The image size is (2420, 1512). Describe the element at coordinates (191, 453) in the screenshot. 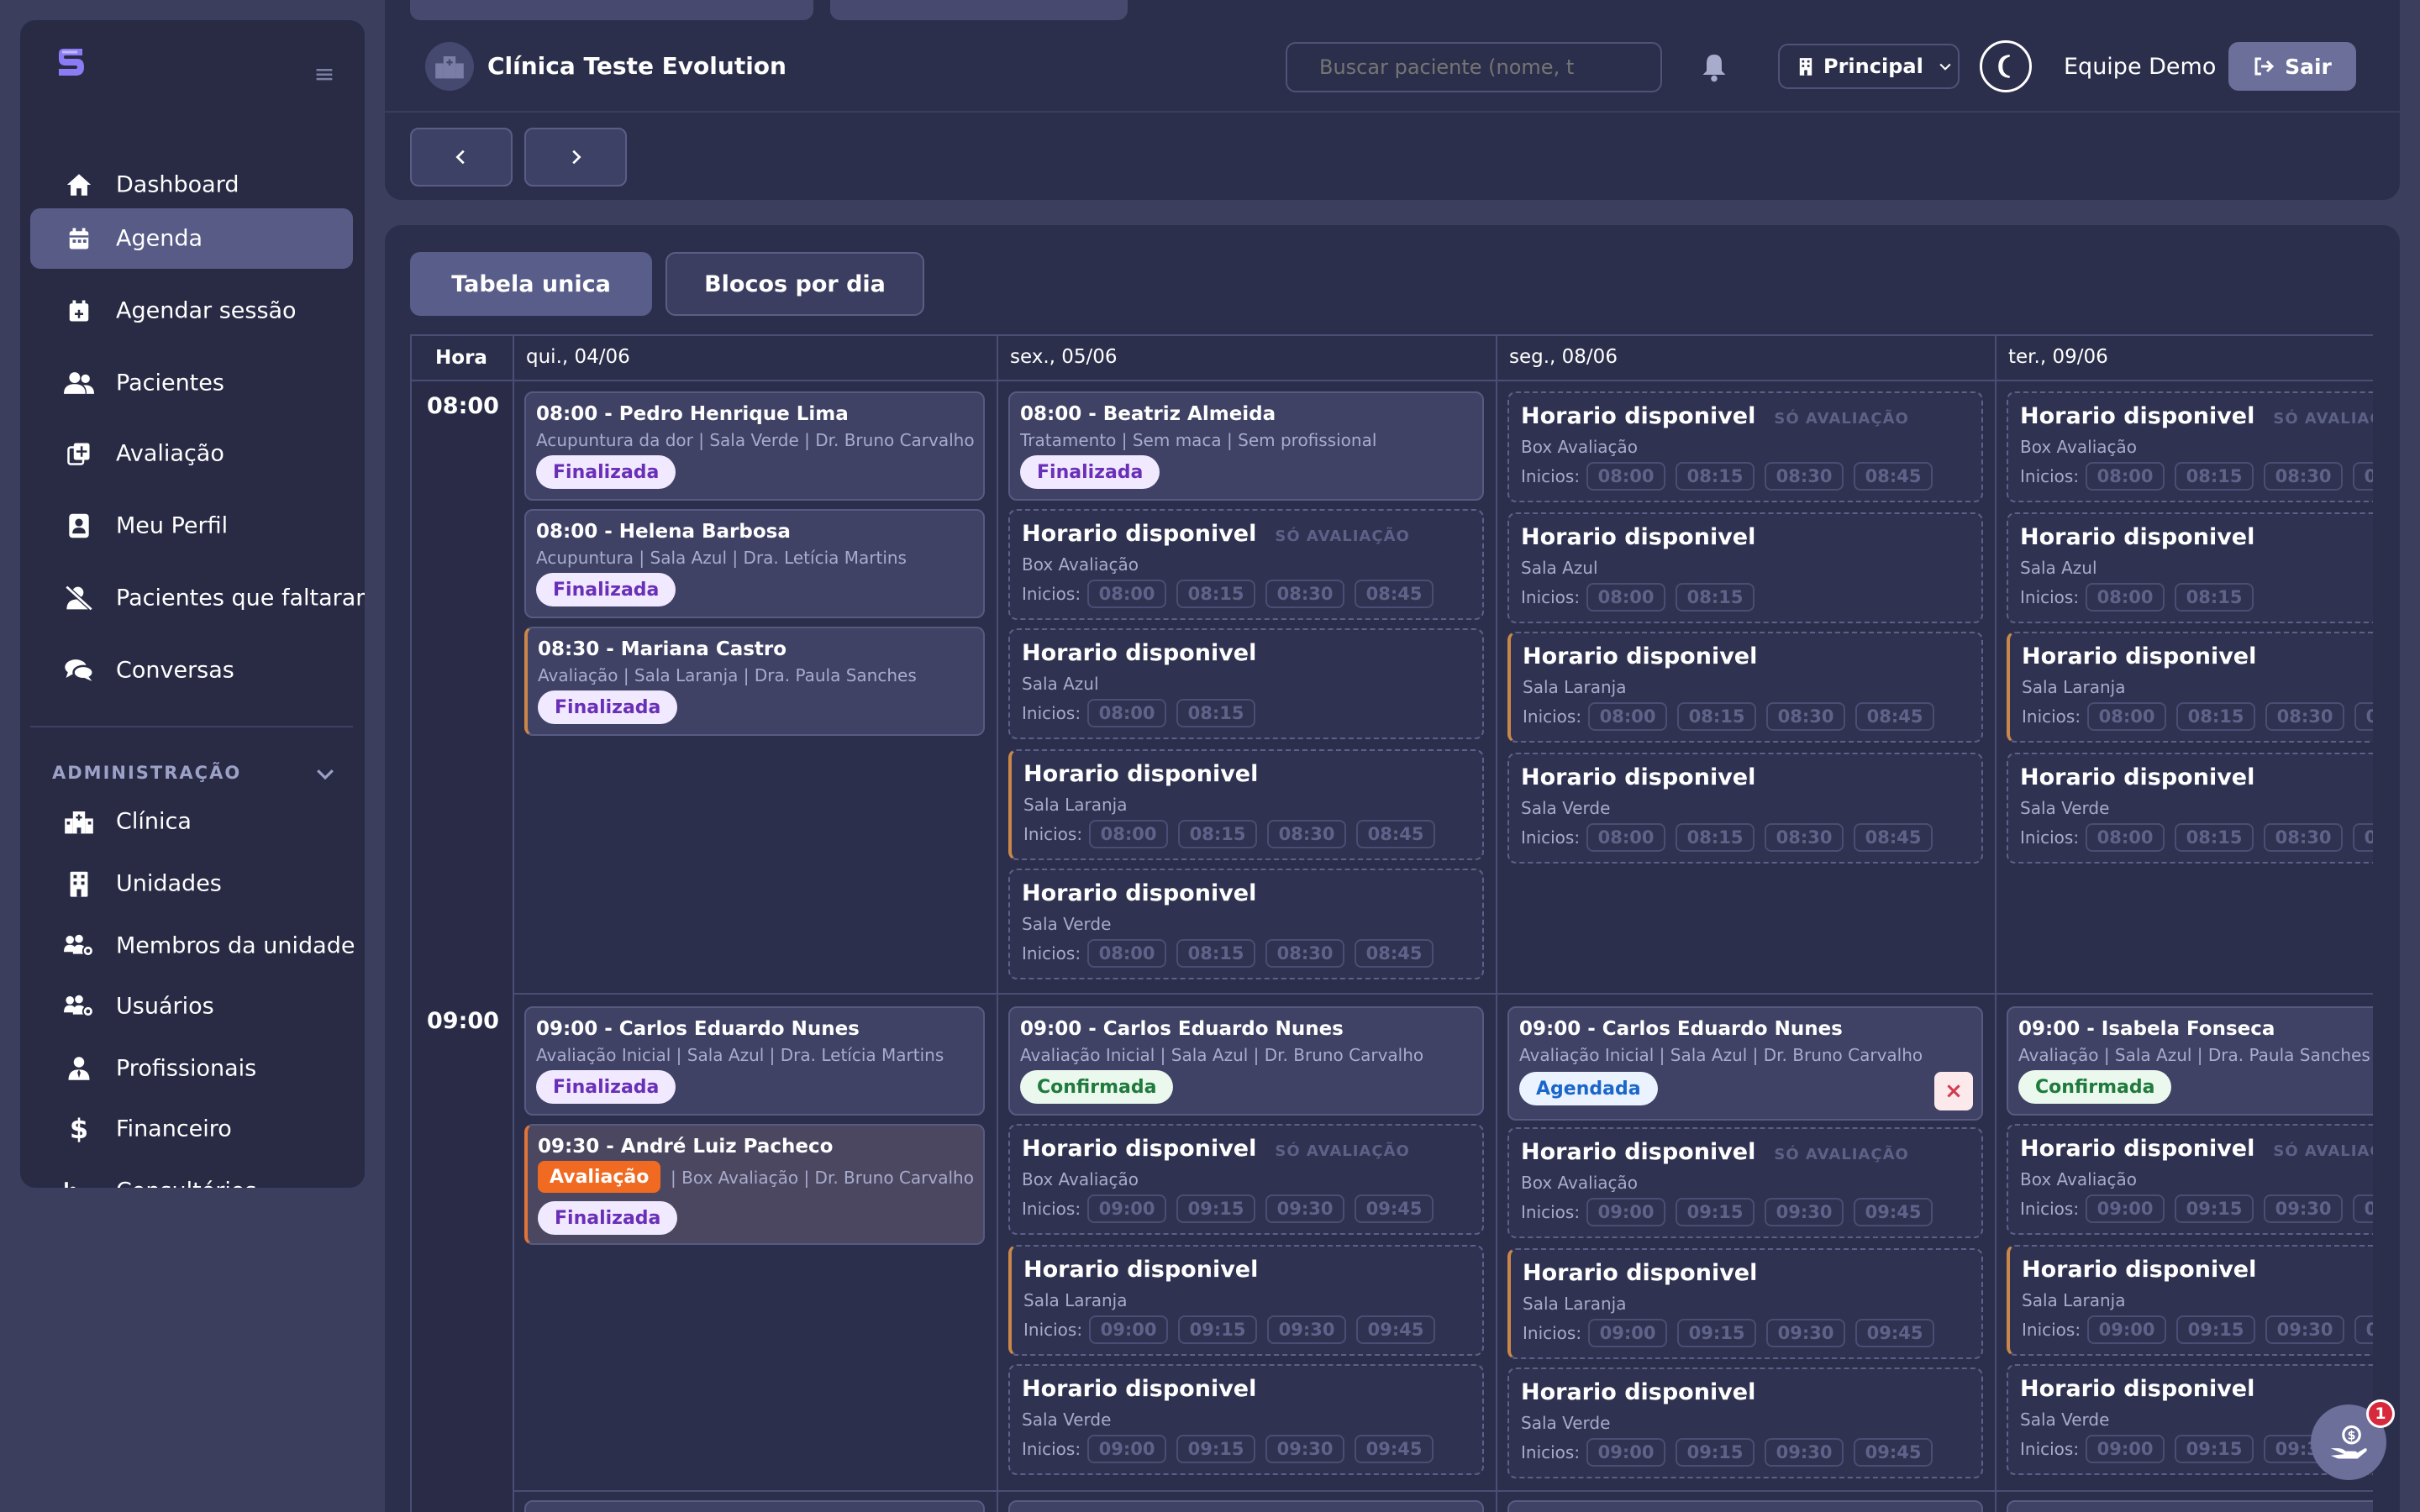

I see `sidebar-item-avaliacao: Avaliação` at that location.